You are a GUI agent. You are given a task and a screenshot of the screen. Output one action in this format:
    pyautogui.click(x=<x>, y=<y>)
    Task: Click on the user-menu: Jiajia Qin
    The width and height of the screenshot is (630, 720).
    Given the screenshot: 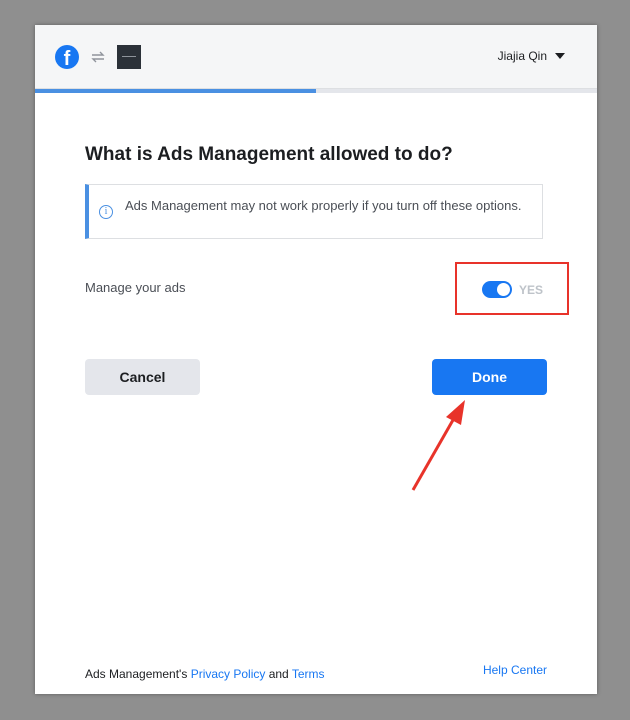 What is the action you would take?
    pyautogui.click(x=531, y=56)
    